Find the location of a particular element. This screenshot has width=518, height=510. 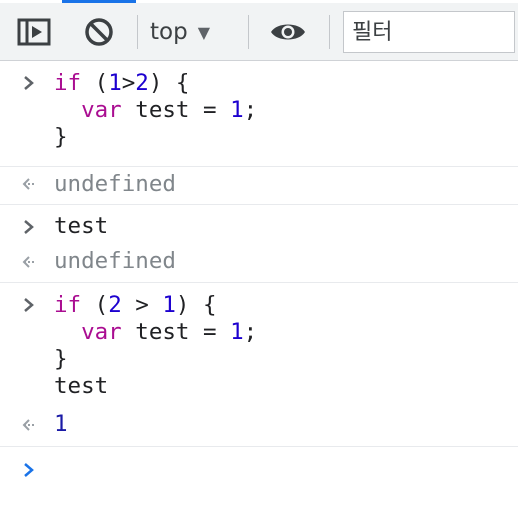

clear-console-button is located at coordinates (99, 32).